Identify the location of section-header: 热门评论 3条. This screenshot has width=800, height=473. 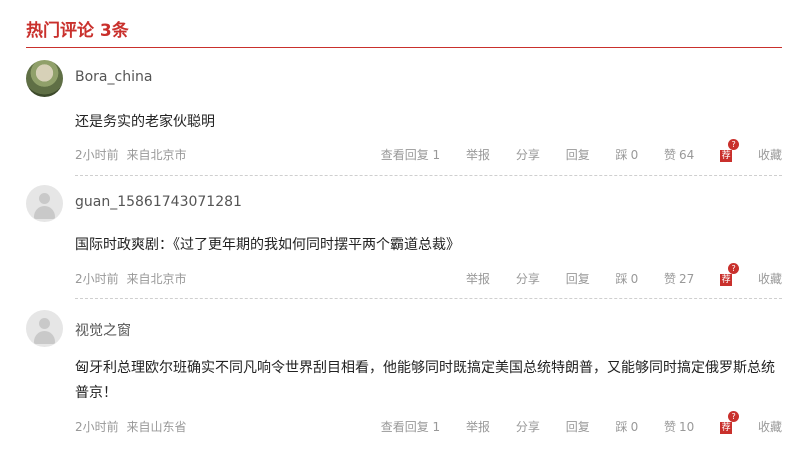
(404, 33).